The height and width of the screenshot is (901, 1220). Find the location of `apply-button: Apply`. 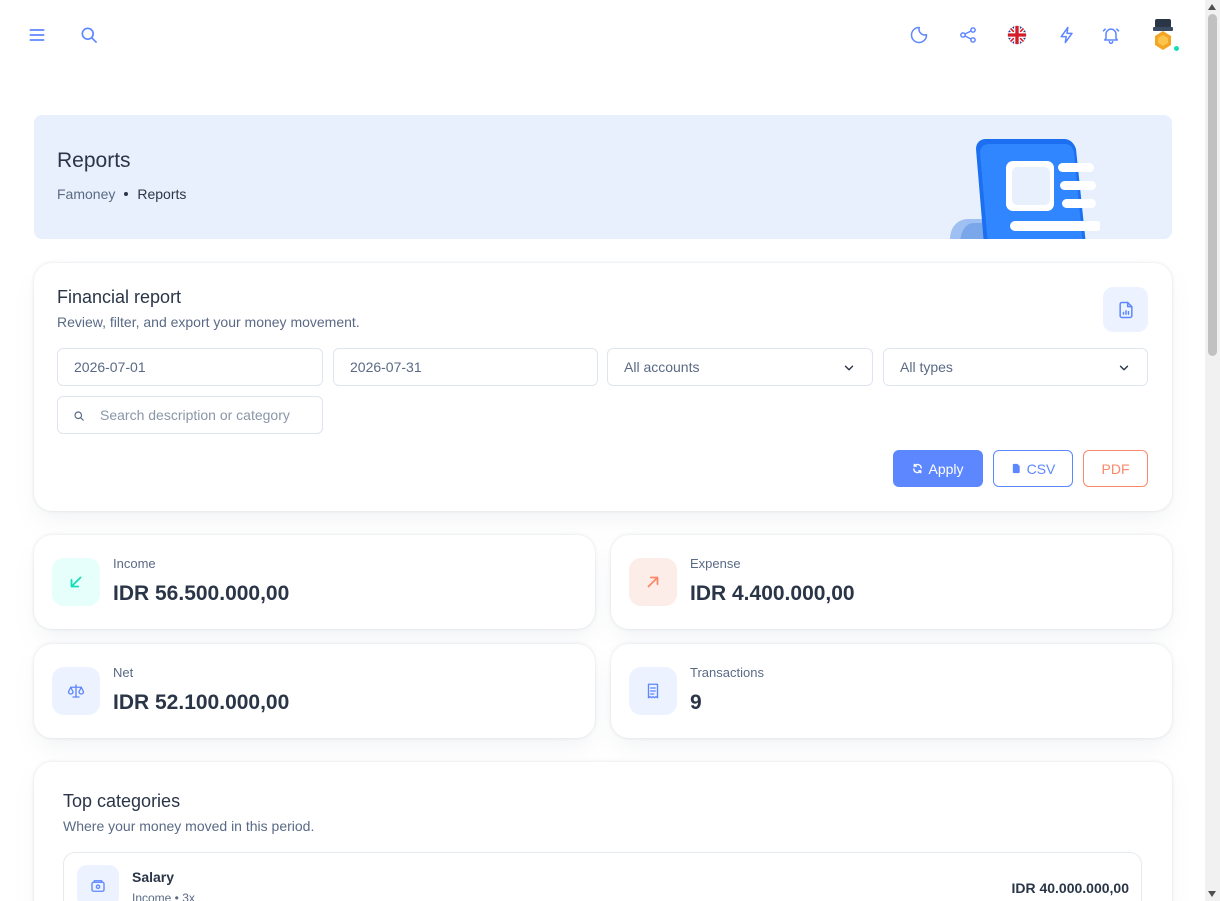

apply-button: Apply is located at coordinates (938, 468).